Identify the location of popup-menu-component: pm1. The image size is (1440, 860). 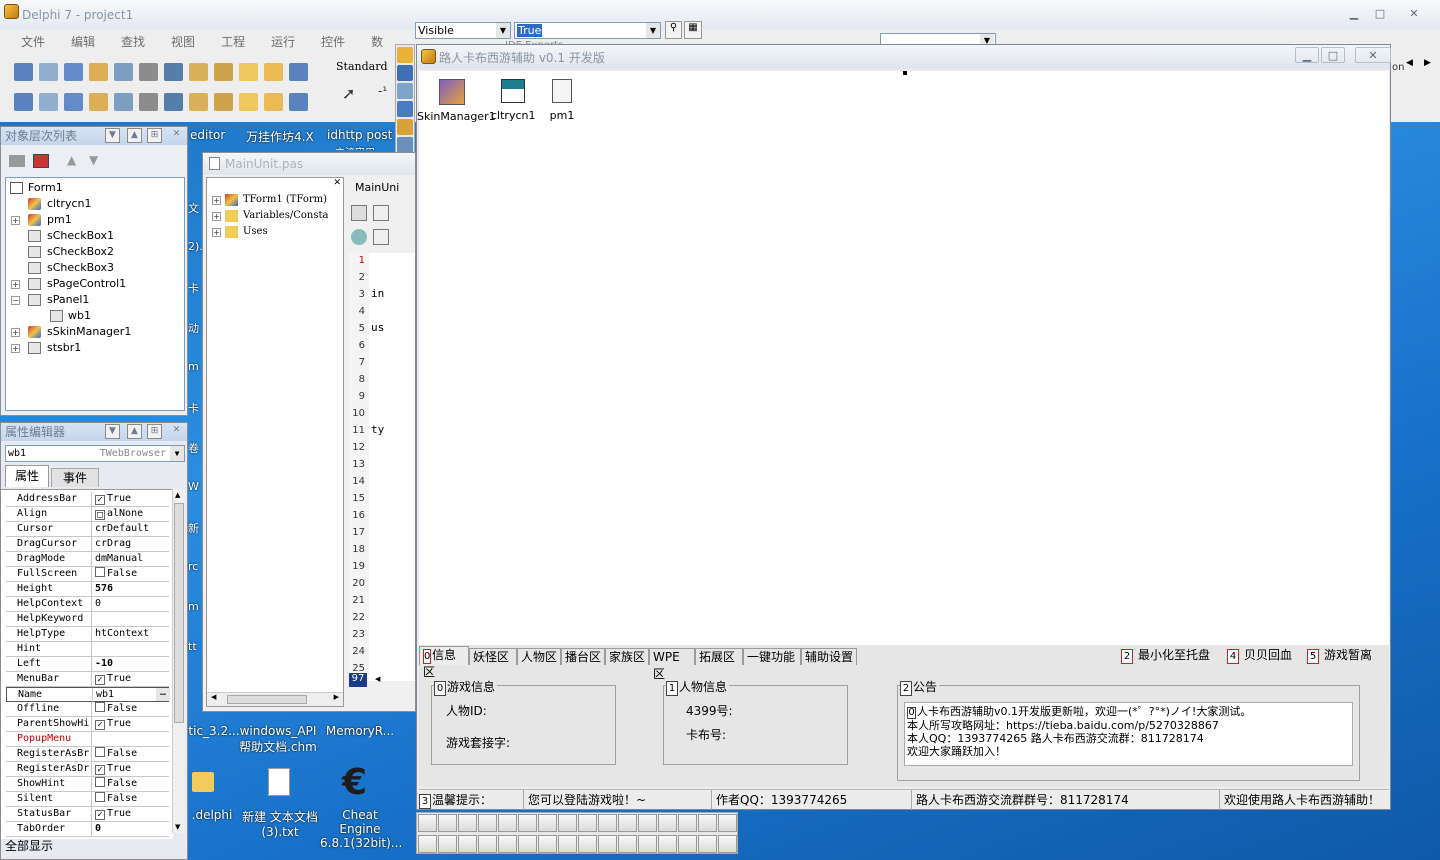
(562, 104).